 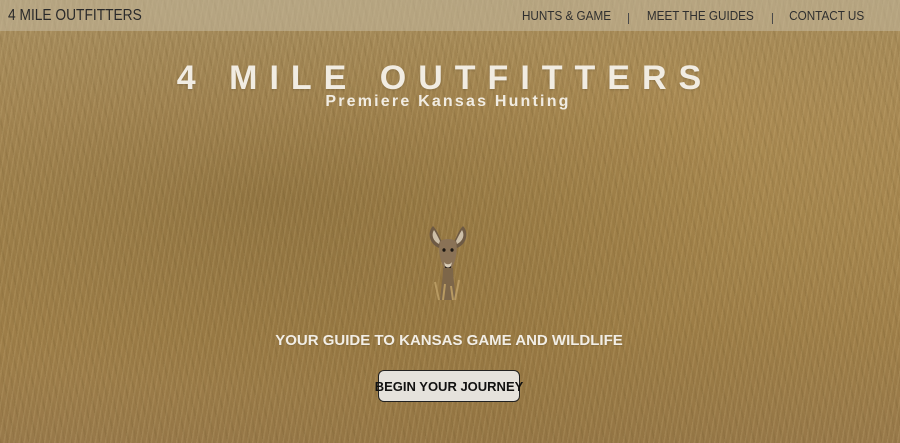 What do you see at coordinates (700, 15) in the screenshot?
I see `nav-link-meet-the-guides: MEET THE GUIDES` at bounding box center [700, 15].